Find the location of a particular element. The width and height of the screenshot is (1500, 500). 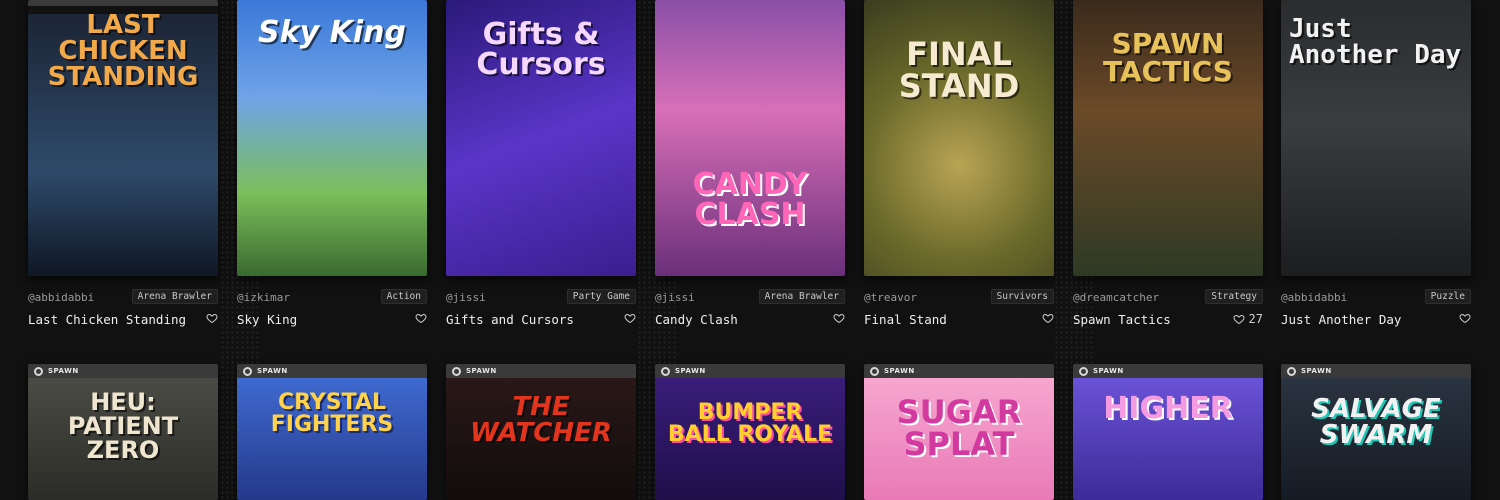

like-button: 27 is located at coordinates (1248, 319).